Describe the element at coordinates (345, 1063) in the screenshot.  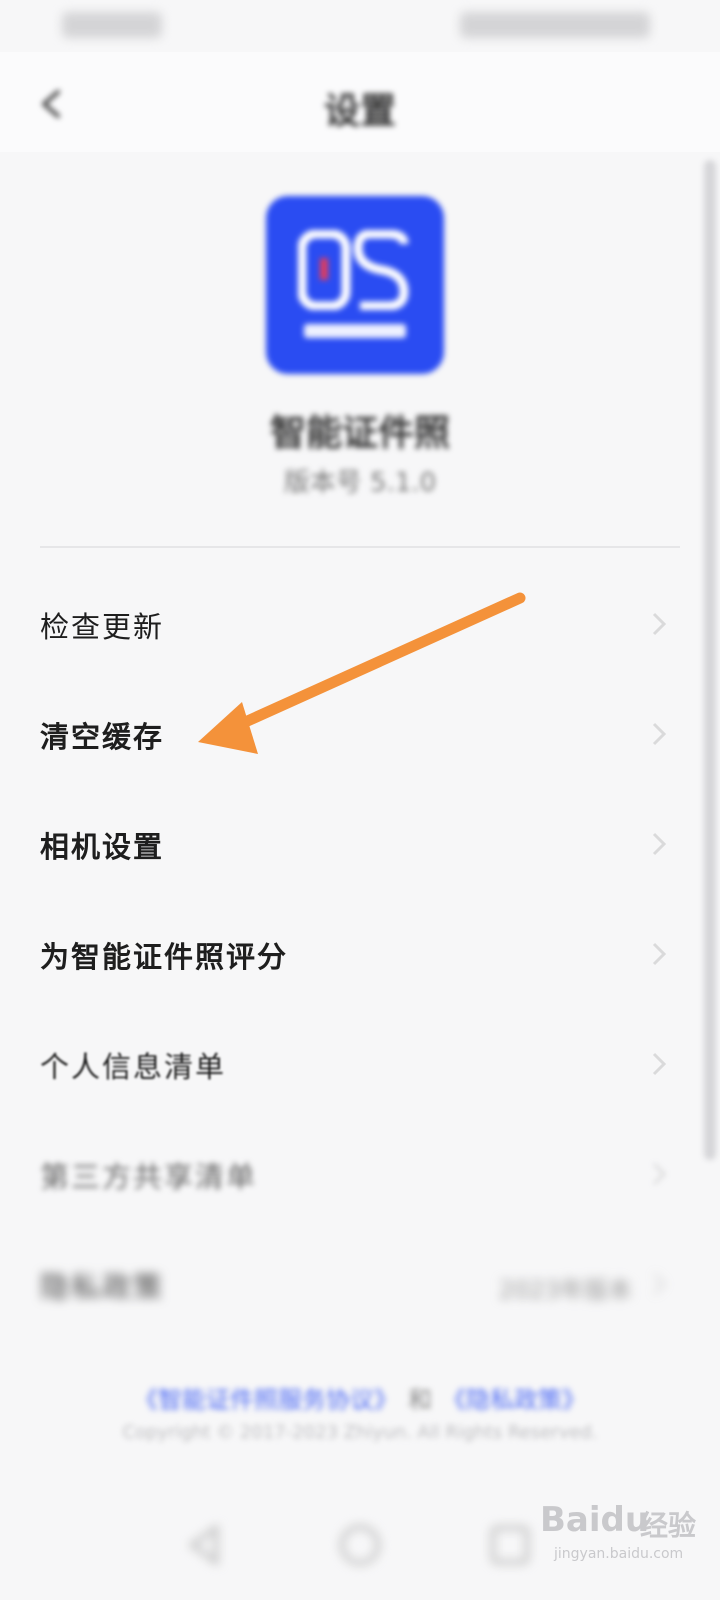
I see `menu-item-personal-info-list: 个人信息清单` at that location.